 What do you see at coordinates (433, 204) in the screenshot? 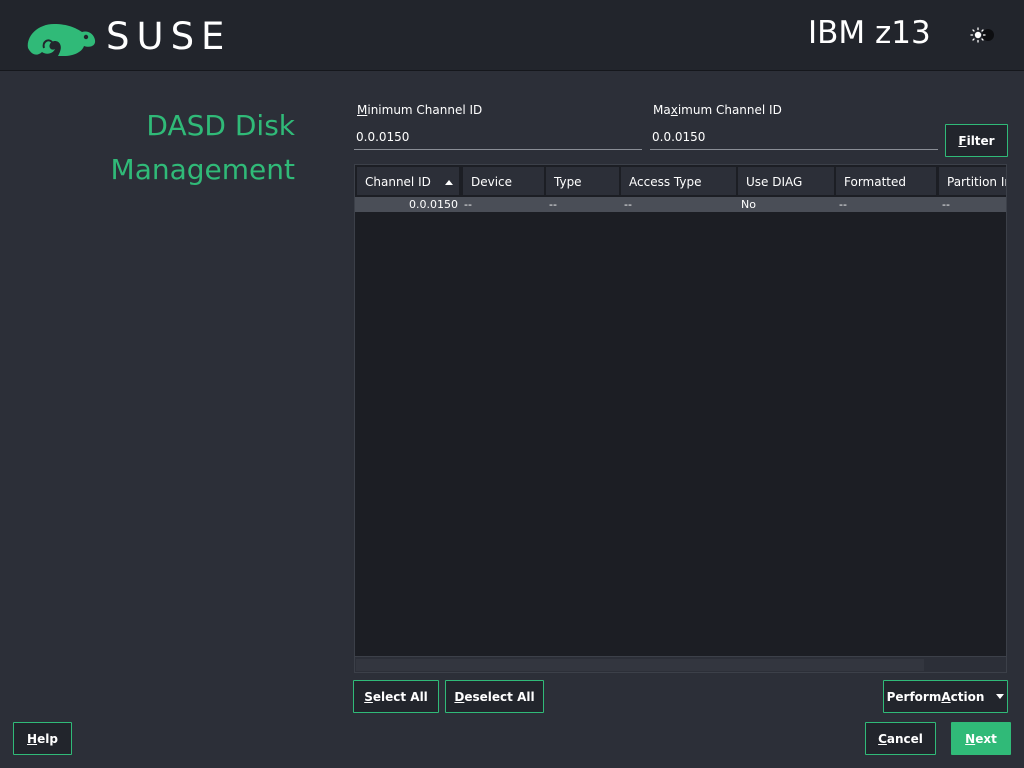
I see `cell-channel-id: 0.0.0150` at bounding box center [433, 204].